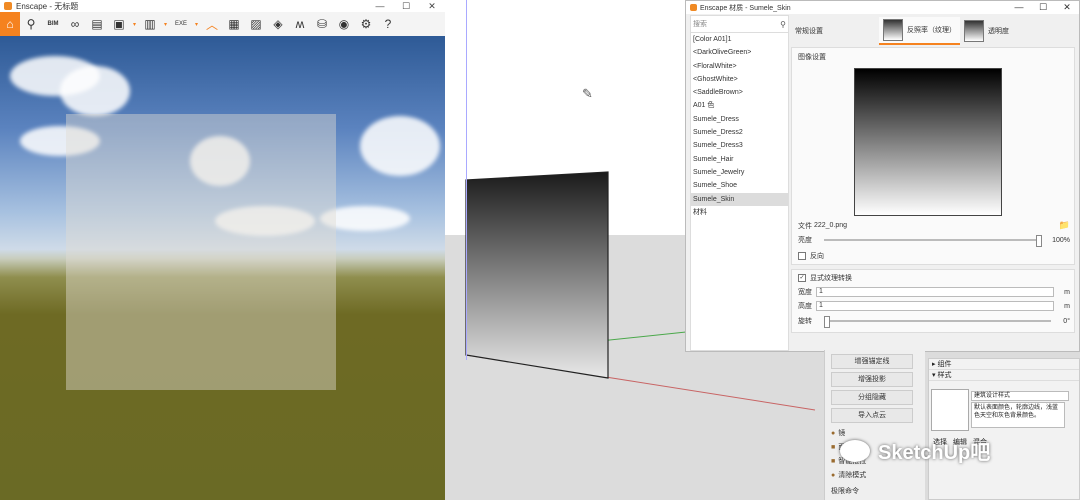 The image size is (1080, 500). Describe the element at coordinates (783, 24) in the screenshot. I see `search-icon: ⚲` at that location.